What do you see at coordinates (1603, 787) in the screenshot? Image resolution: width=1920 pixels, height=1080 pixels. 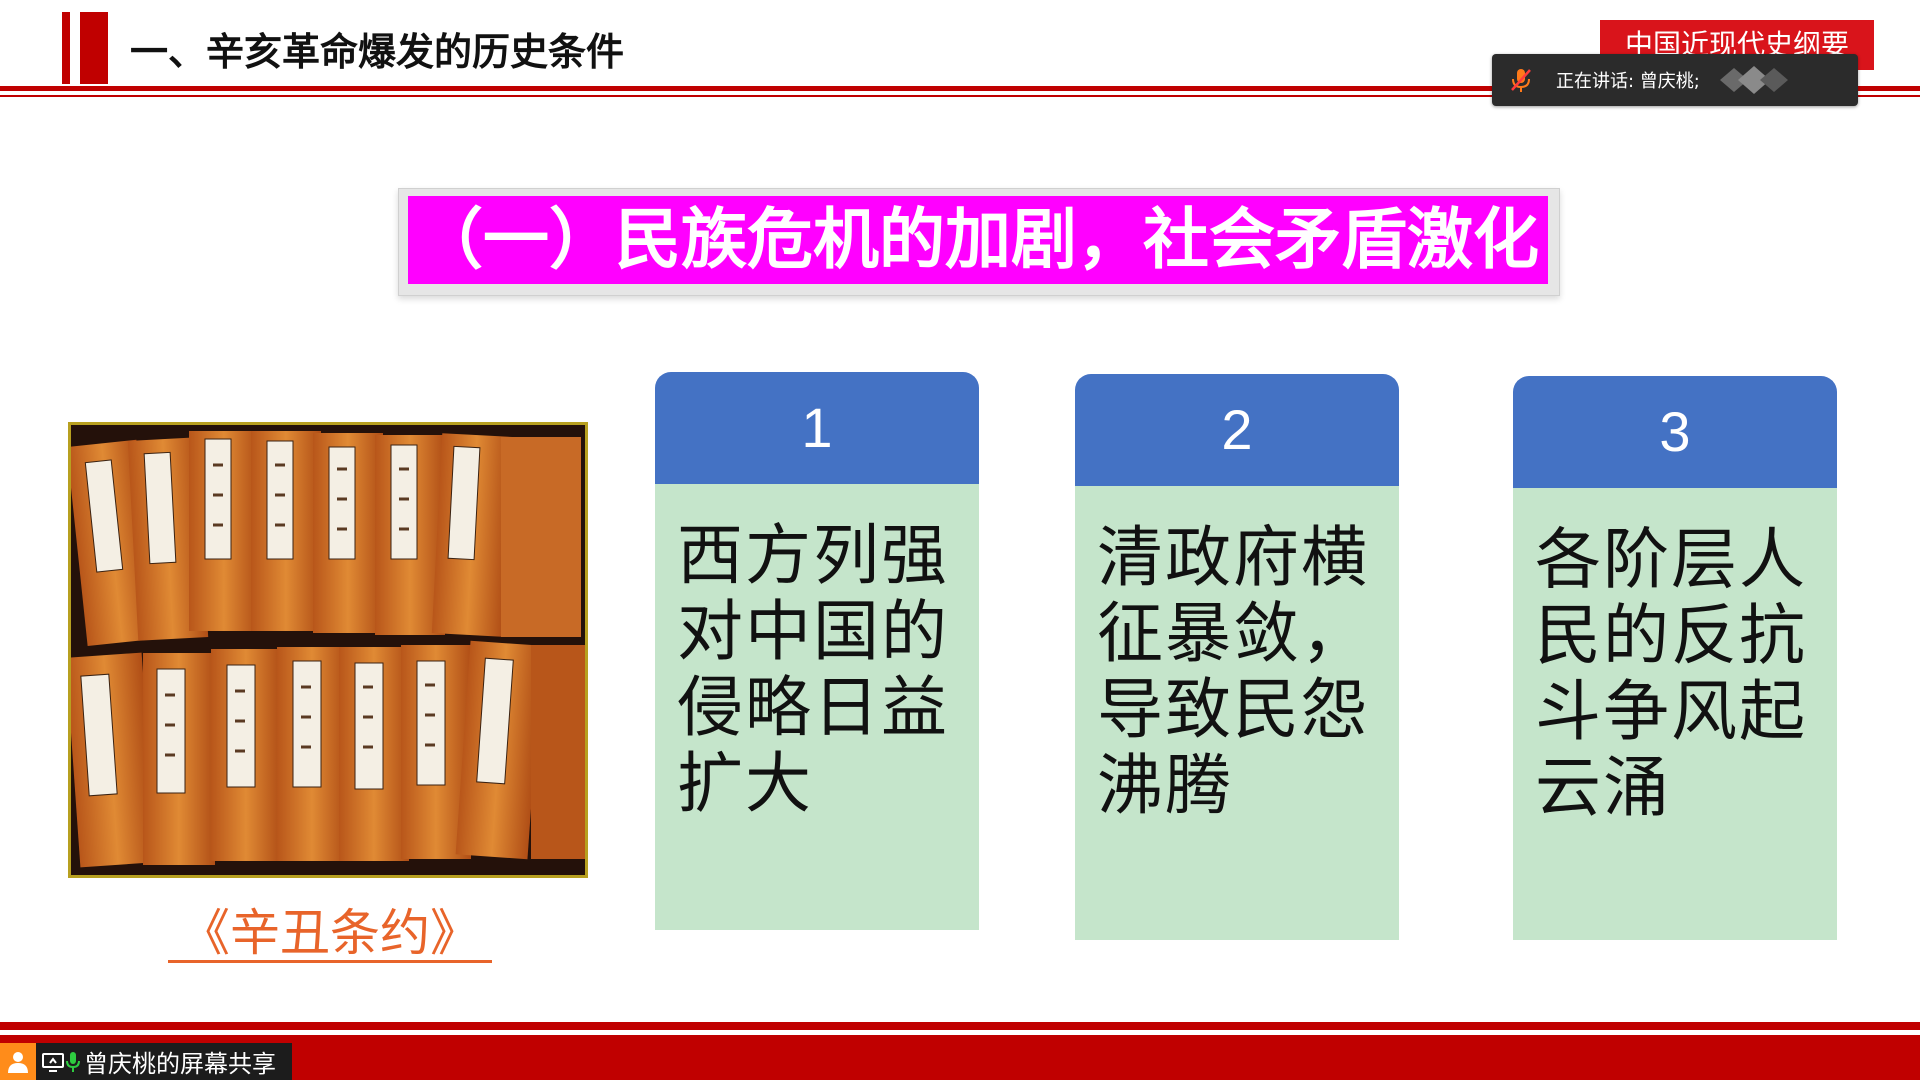 I see `card-text-line: 云涌` at bounding box center [1603, 787].